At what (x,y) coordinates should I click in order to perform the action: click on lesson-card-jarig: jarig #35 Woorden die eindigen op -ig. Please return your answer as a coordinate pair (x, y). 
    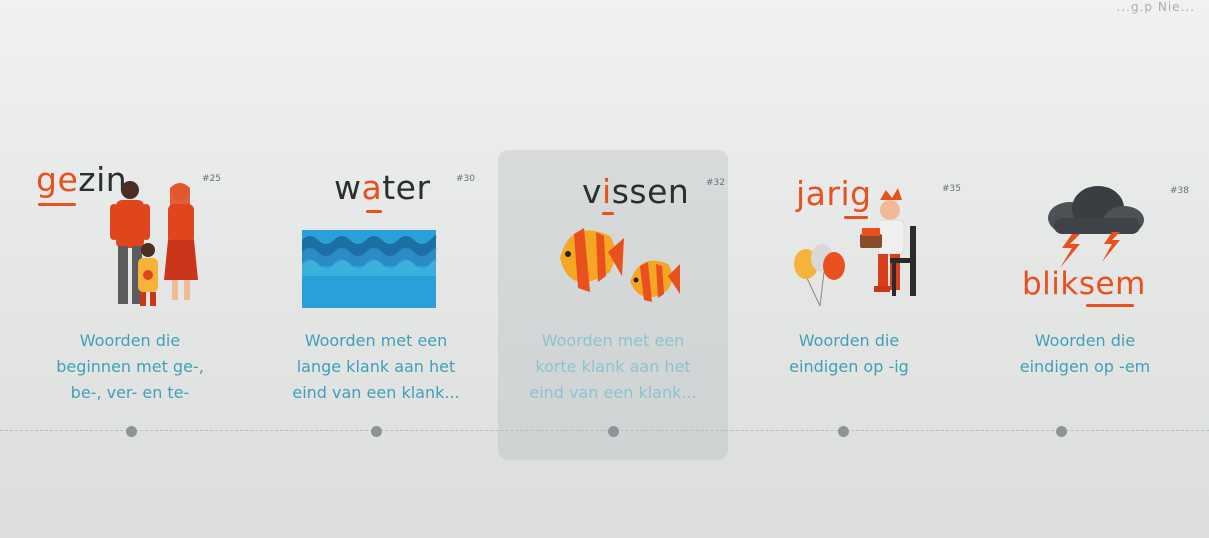
    Looking at the image, I should click on (865, 305).